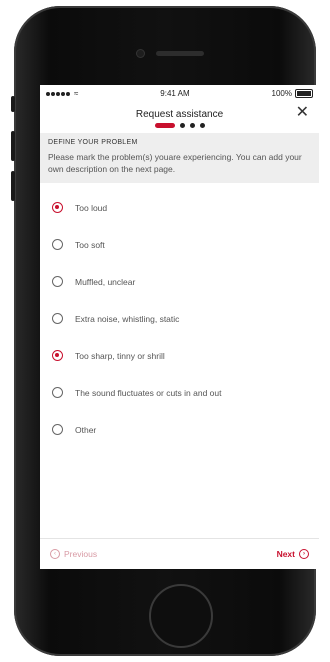 This screenshot has height=662, width=330. Describe the element at coordinates (179, 429) in the screenshot. I see `option-other: Other` at that location.